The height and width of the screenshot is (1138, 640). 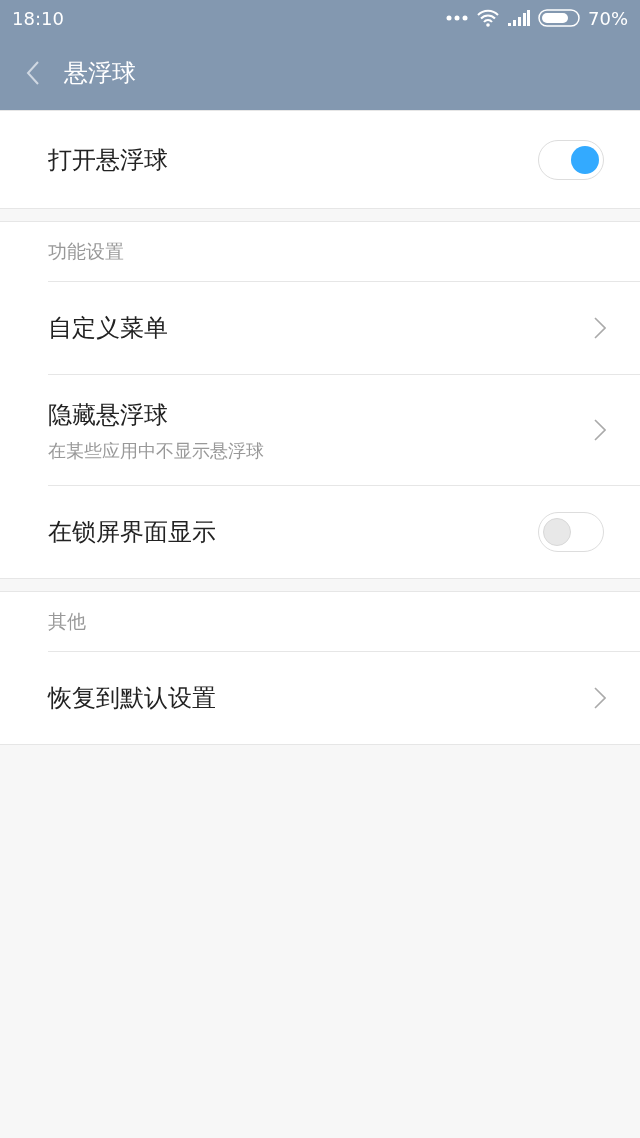 I want to click on setting-description: 在某些应用中不显示悬浮球, so click(x=156, y=450).